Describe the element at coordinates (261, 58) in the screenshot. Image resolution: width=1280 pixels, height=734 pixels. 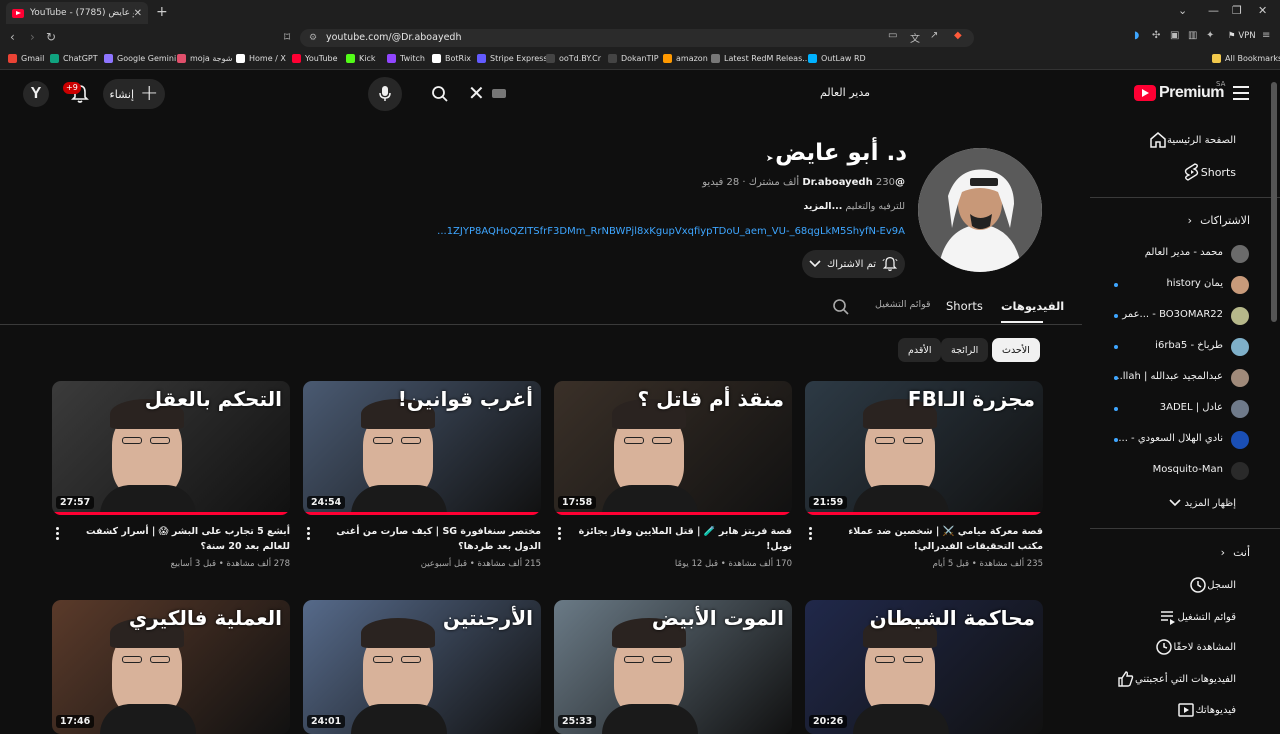
I see `bookmark-item: Home / X` at that location.